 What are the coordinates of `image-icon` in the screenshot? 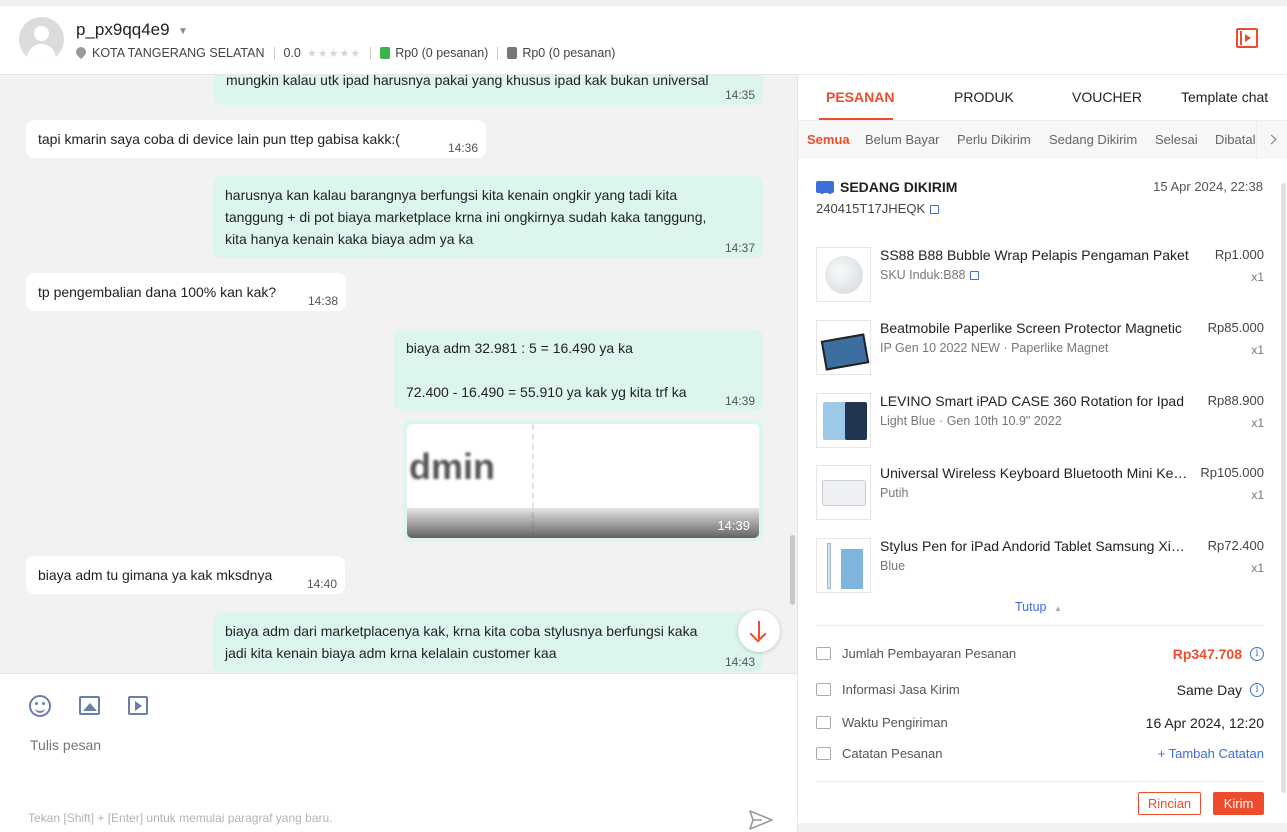 It's located at (89, 705).